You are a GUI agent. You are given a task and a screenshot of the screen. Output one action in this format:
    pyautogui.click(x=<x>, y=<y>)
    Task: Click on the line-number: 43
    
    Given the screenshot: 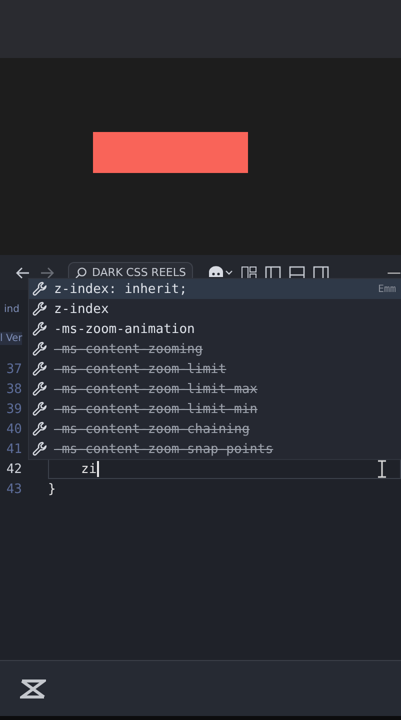 What is the action you would take?
    pyautogui.click(x=13, y=489)
    